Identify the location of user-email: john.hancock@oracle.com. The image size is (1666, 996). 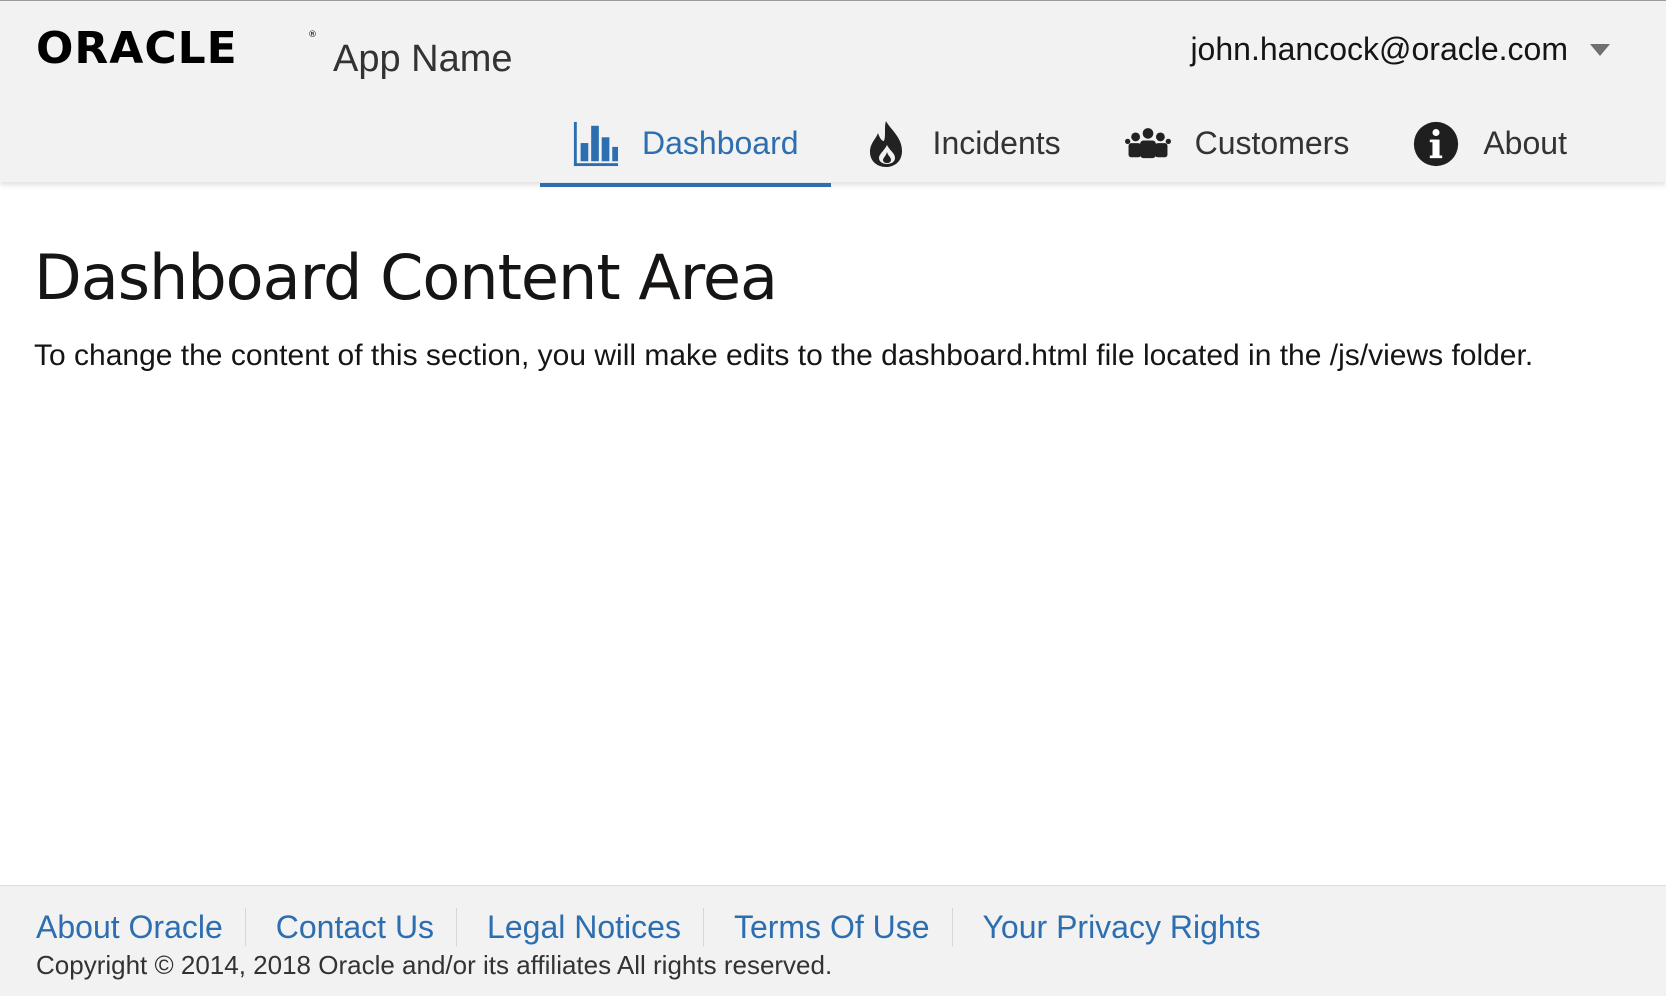
(1379, 49).